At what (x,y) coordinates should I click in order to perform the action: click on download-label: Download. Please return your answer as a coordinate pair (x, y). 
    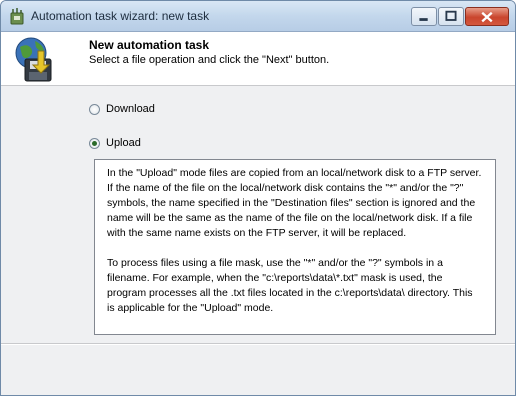
    Looking at the image, I should click on (130, 109).